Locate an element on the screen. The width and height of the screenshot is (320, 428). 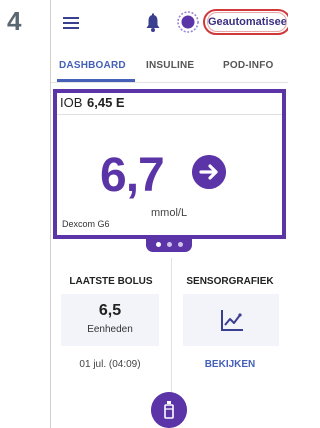
pod-status-icon is located at coordinates (188, 22).